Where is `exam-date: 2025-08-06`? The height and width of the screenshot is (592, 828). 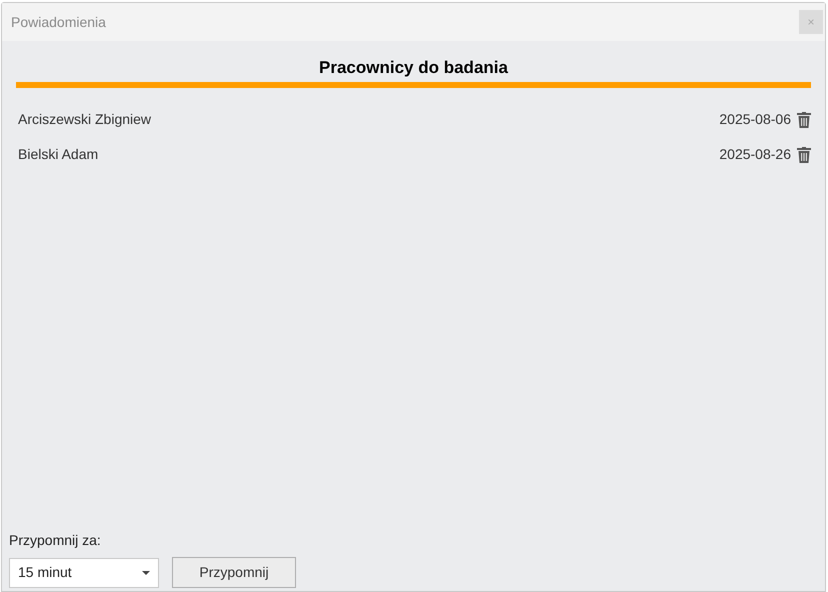
exam-date: 2025-08-06 is located at coordinates (755, 119).